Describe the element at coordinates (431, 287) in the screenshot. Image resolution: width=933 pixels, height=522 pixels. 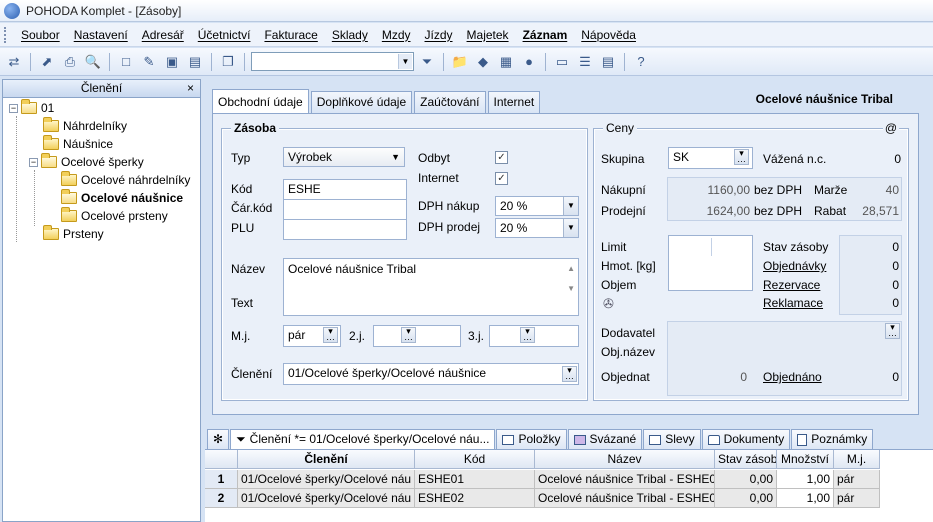
I see `nazev-textarea: Ocelové náušnice Tribal ▲ ▼` at that location.